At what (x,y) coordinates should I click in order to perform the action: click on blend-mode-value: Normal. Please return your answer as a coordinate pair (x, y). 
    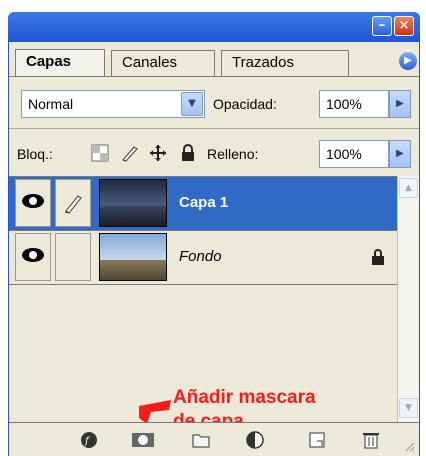
    Looking at the image, I should click on (51, 104).